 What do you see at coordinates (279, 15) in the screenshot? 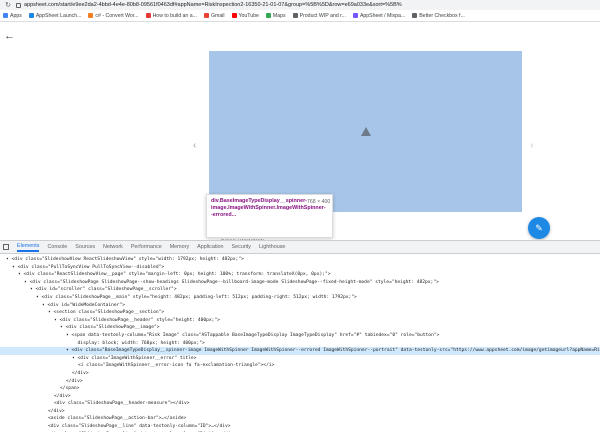
I see `bookmark-label: Maps` at bounding box center [279, 15].